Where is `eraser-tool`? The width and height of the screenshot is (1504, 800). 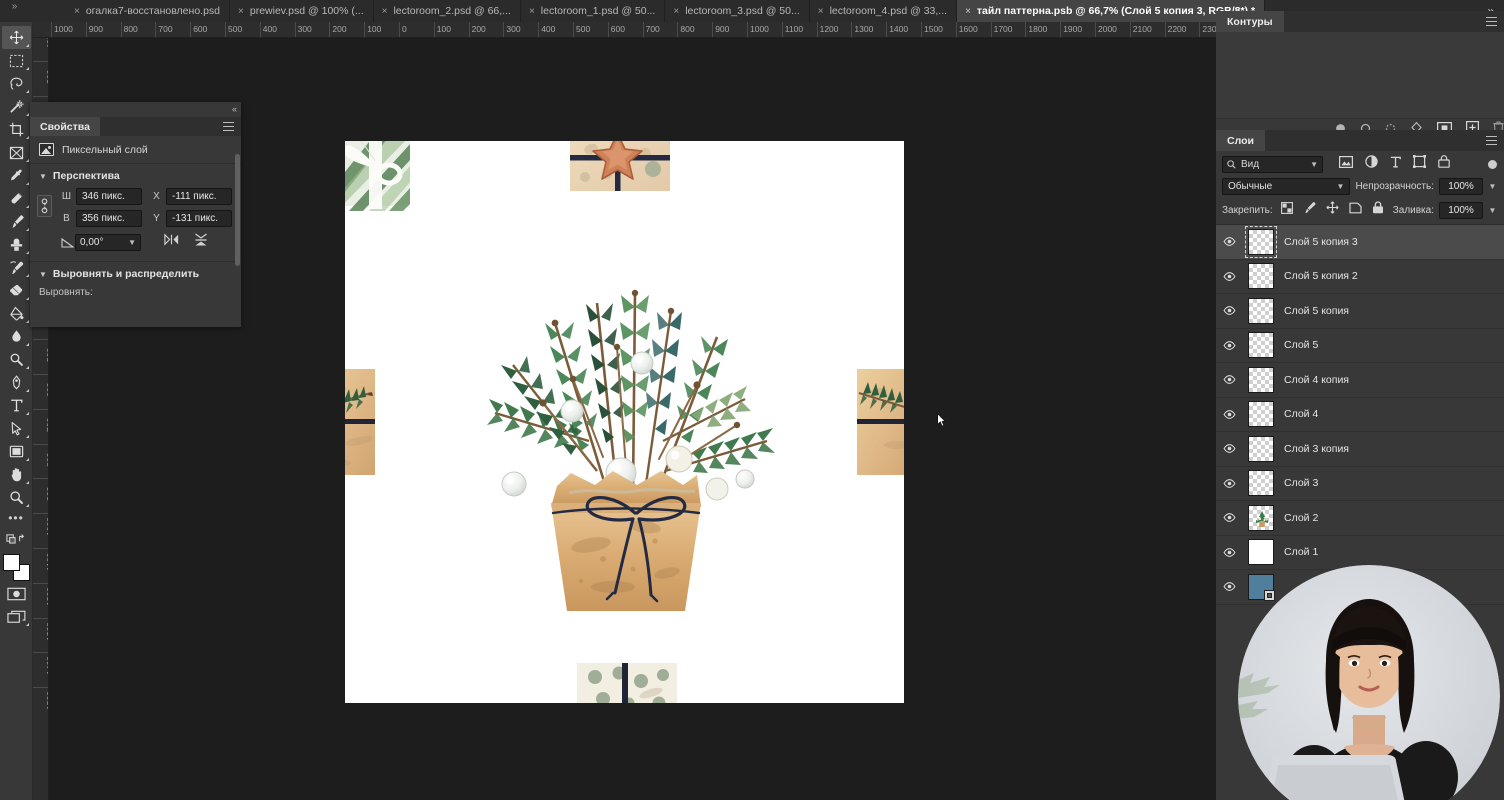 eraser-tool is located at coordinates (16, 290).